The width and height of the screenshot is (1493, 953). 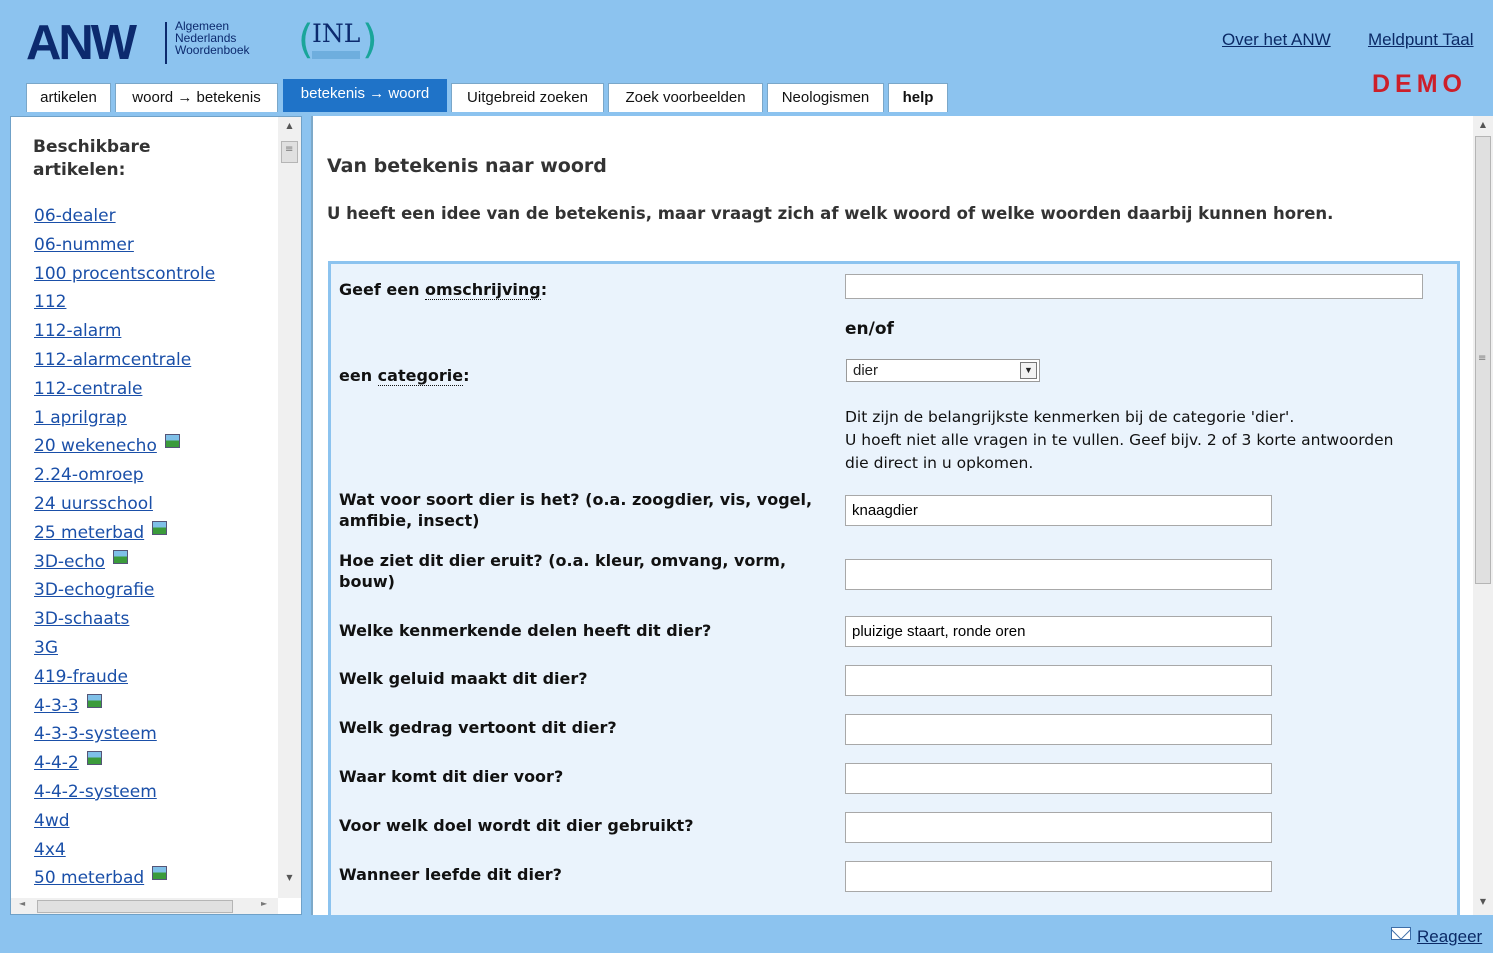 I want to click on sidebar-vertical-scrollbar: ▲ ≡ ▼, so click(x=289, y=507).